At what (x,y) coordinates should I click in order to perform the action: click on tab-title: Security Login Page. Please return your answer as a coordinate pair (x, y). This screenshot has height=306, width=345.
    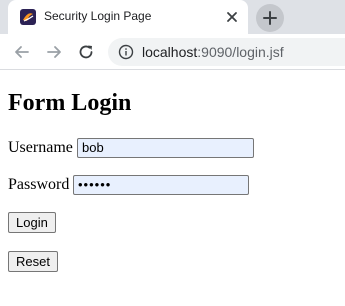
    Looking at the image, I should click on (98, 16).